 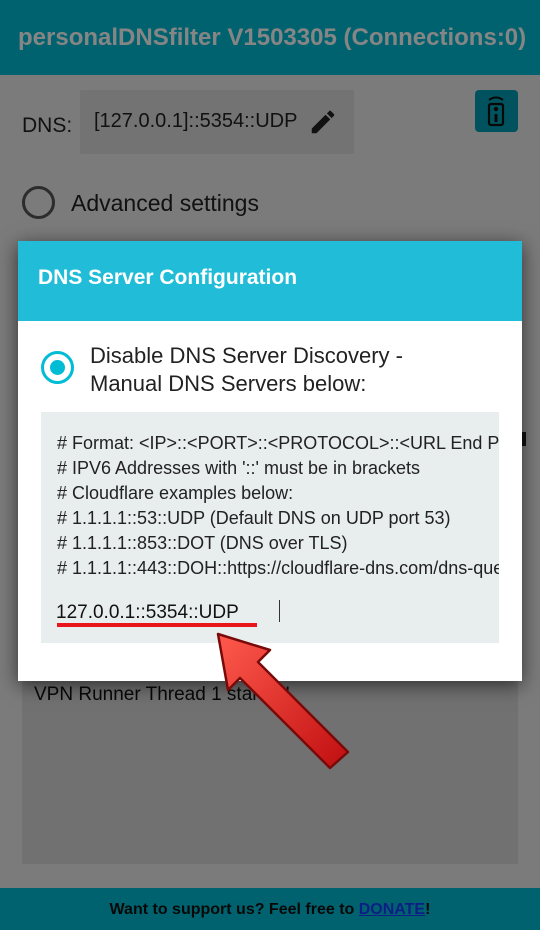 What do you see at coordinates (202, 543) in the screenshot?
I see `config-line: # 1.1.1.1::853::DOT (DNS over TLS)` at bounding box center [202, 543].